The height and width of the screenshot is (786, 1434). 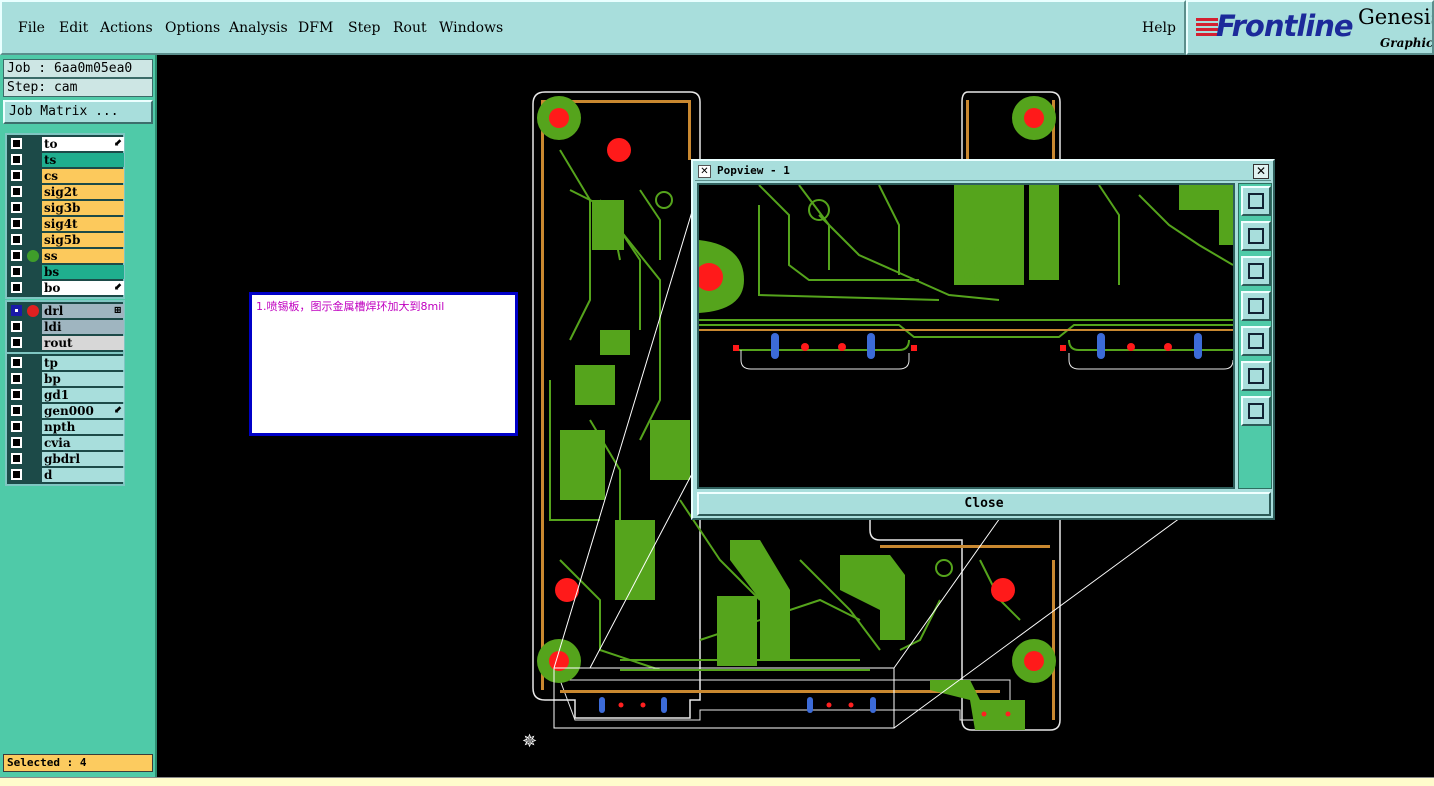 What do you see at coordinates (31, 28) in the screenshot?
I see `menu-file: File` at bounding box center [31, 28].